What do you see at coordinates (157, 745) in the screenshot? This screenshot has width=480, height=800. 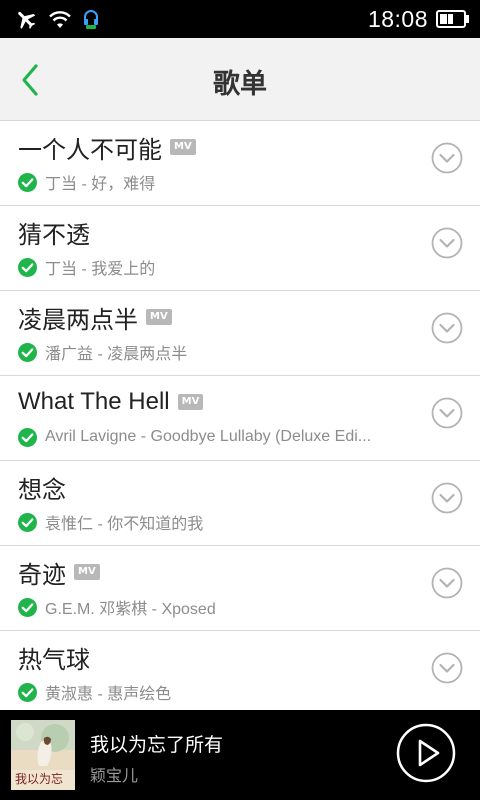 I see `now-playing-title: 我以为忘了所有` at bounding box center [157, 745].